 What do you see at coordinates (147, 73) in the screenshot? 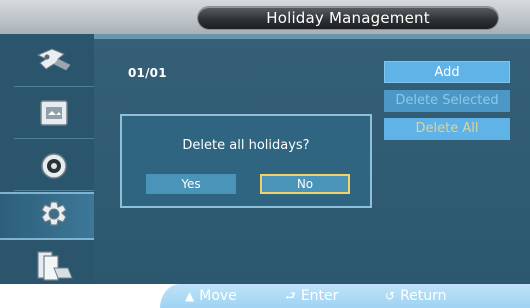
I see `page-counter: 01/01` at bounding box center [147, 73].